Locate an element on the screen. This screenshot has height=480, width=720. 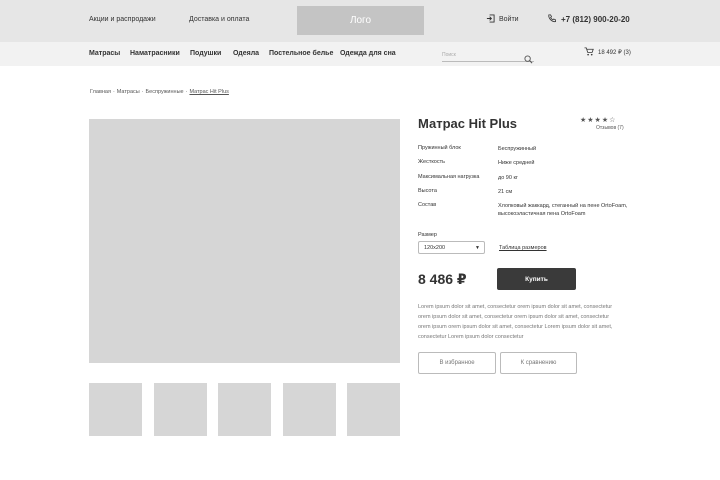
spec-key: Пружинный блок is located at coordinates (439, 148).